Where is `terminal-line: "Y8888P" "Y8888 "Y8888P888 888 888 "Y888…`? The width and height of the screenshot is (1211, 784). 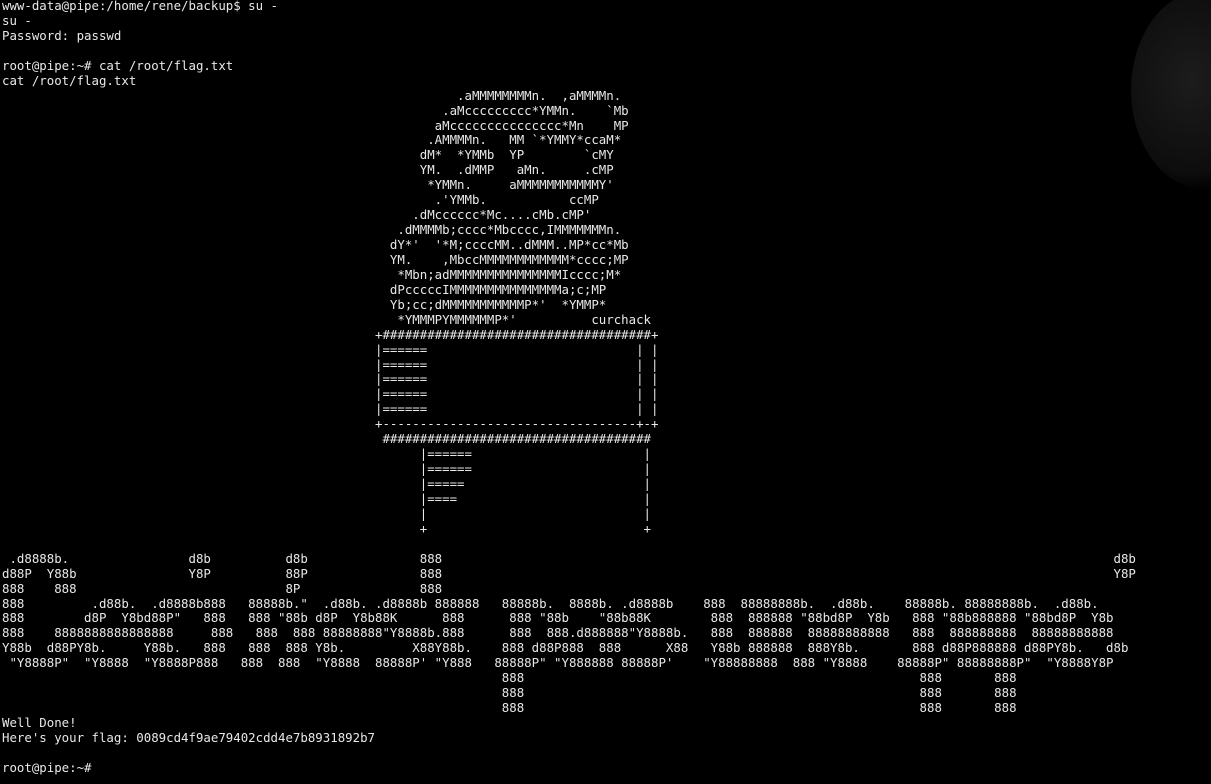 terminal-line: "Y8888P" "Y8888 "Y8888P888 888 888 "Y888… is located at coordinates (558, 663).